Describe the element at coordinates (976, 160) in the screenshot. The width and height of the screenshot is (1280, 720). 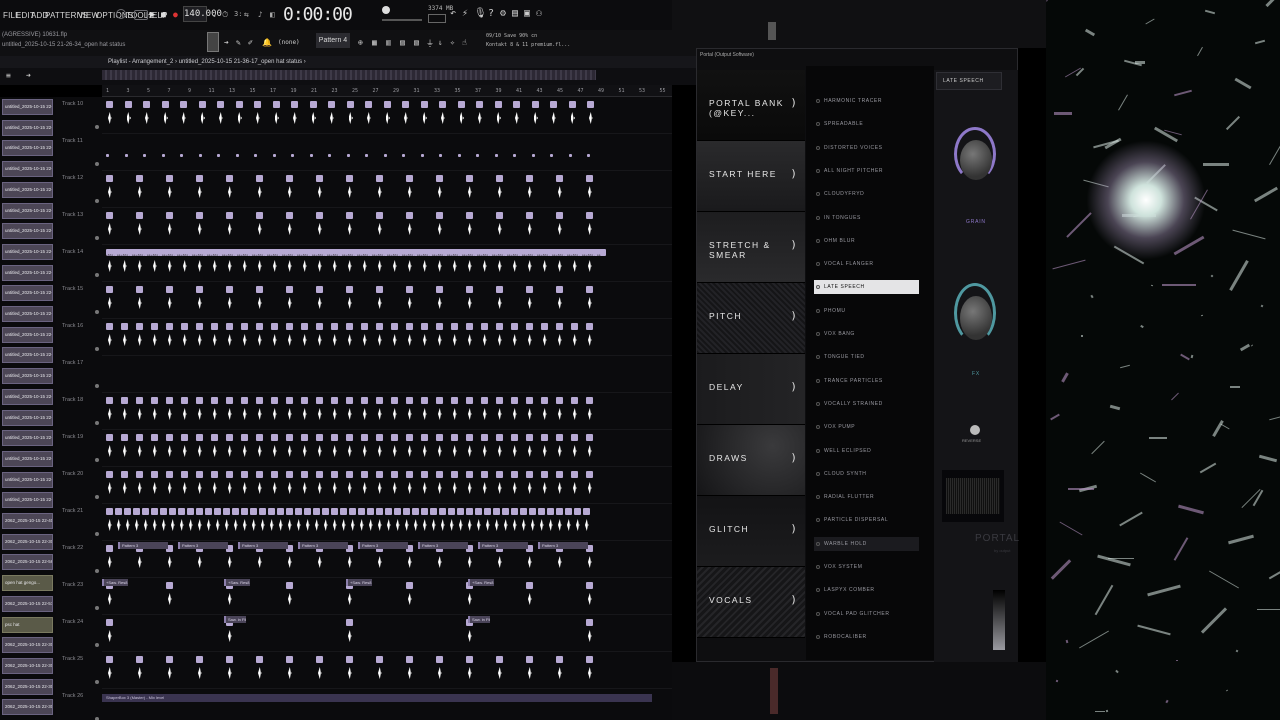
I see `grain-knob` at that location.